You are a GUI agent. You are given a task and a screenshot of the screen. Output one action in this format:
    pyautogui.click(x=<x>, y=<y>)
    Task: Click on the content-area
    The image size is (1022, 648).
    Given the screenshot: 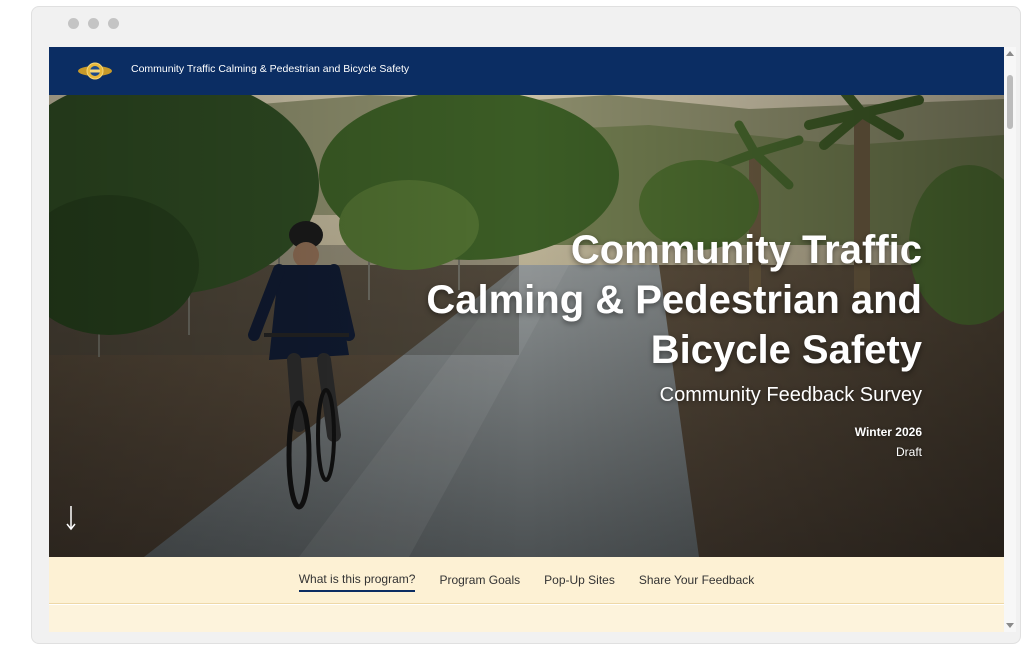 What is the action you would take?
    pyautogui.click(x=526, y=618)
    